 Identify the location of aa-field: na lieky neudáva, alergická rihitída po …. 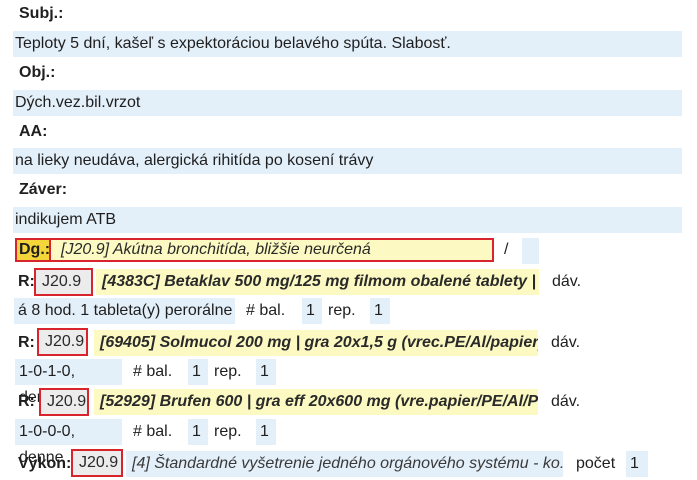
(347, 161).